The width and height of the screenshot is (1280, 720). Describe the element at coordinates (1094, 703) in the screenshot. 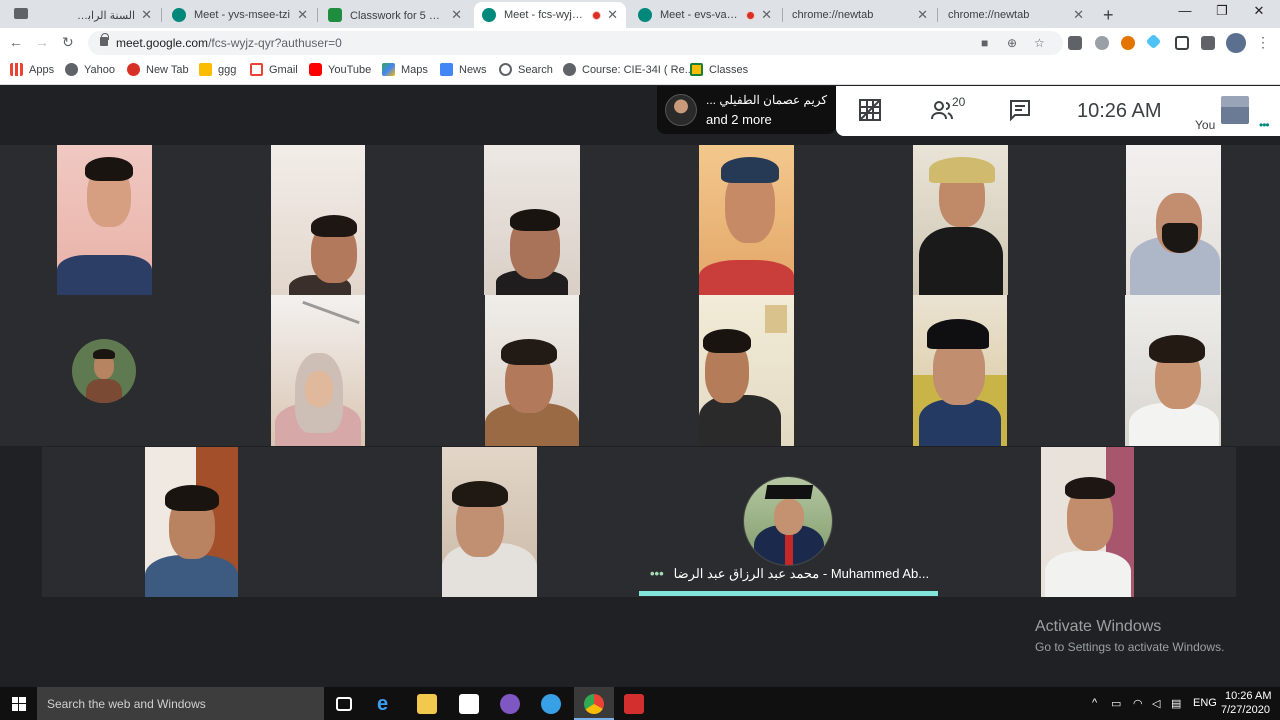

I see `tray-chevron-icon: ^` at that location.